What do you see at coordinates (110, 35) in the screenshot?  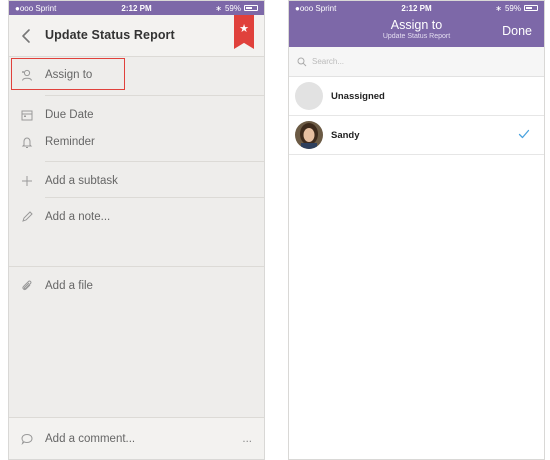 I see `task-title: Update Status Report` at bounding box center [110, 35].